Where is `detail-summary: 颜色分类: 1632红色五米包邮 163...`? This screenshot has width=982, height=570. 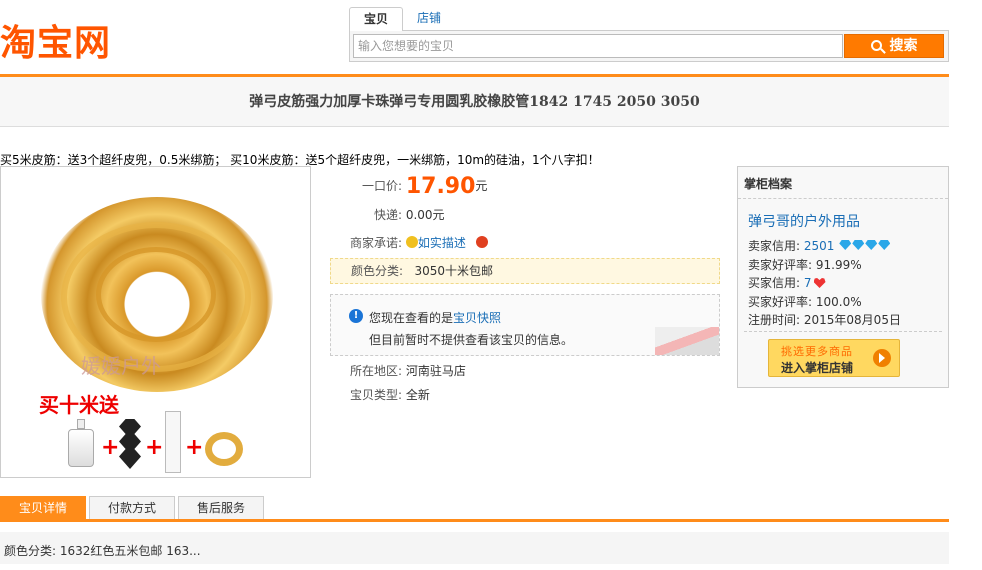
detail-summary: 颜色分类: 1632红色五米包邮 163... is located at coordinates (474, 548).